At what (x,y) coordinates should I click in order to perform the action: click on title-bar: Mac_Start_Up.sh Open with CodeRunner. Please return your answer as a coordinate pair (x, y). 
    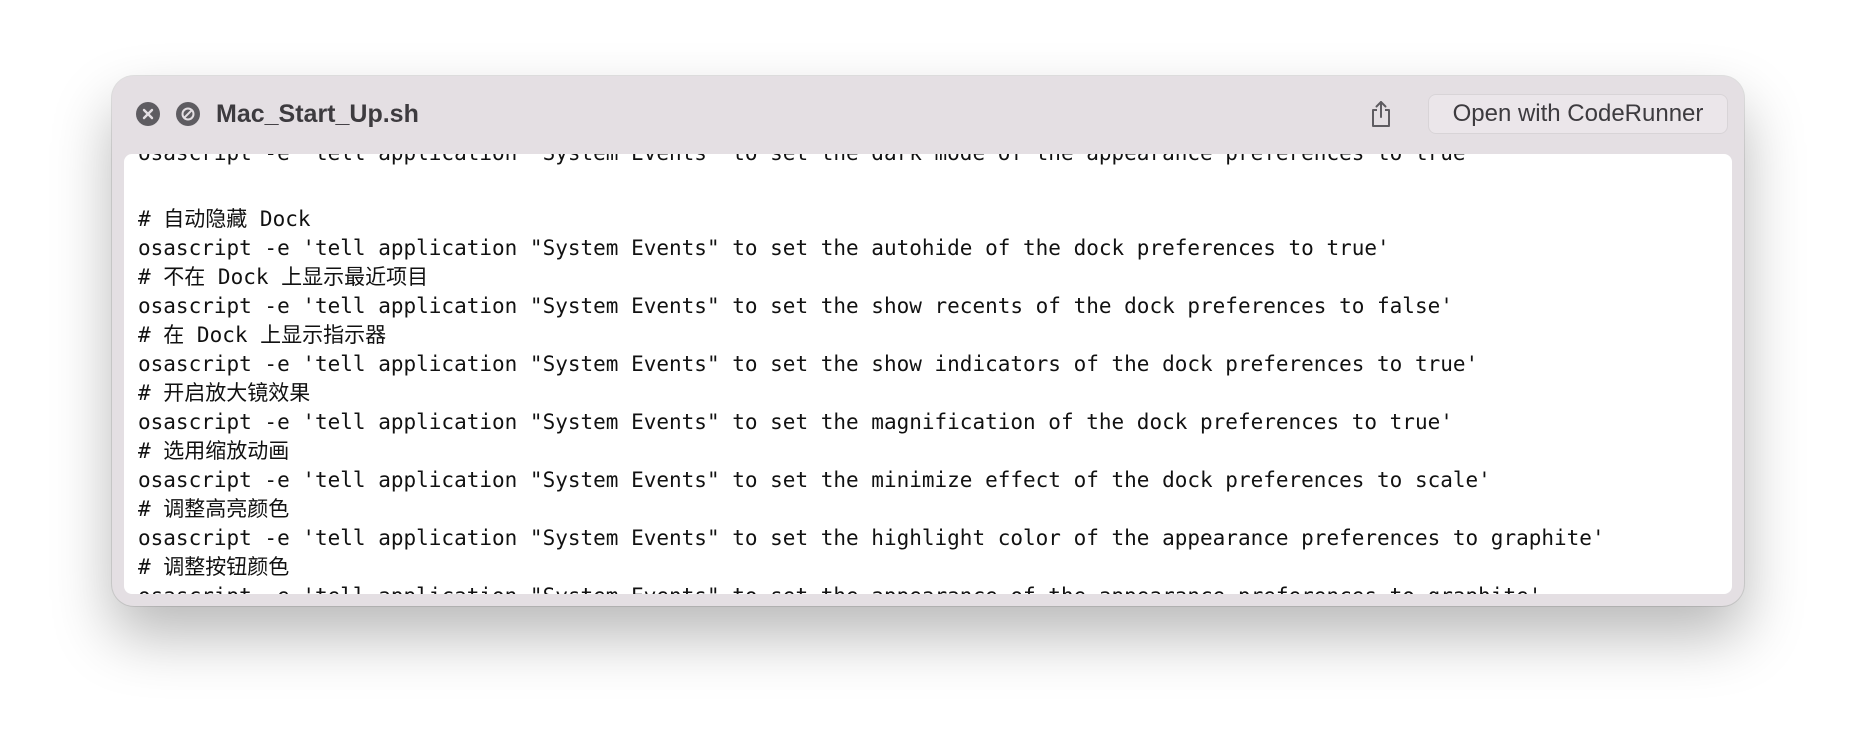
    Looking at the image, I should click on (928, 114).